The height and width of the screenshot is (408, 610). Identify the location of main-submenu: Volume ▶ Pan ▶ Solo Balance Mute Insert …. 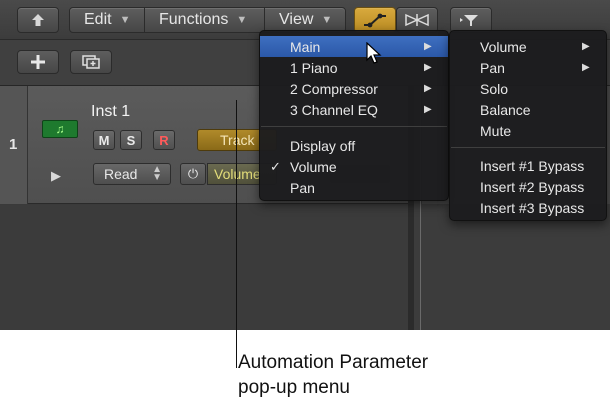
(528, 125).